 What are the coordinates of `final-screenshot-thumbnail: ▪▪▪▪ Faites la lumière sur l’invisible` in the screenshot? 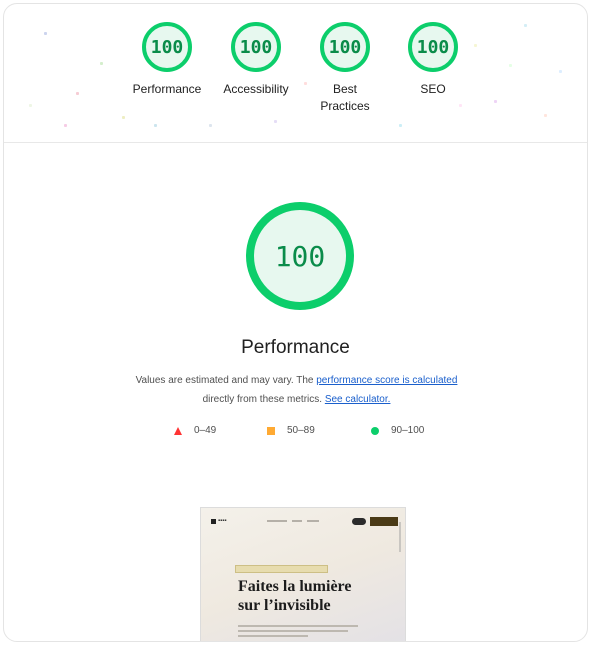 It's located at (303, 574).